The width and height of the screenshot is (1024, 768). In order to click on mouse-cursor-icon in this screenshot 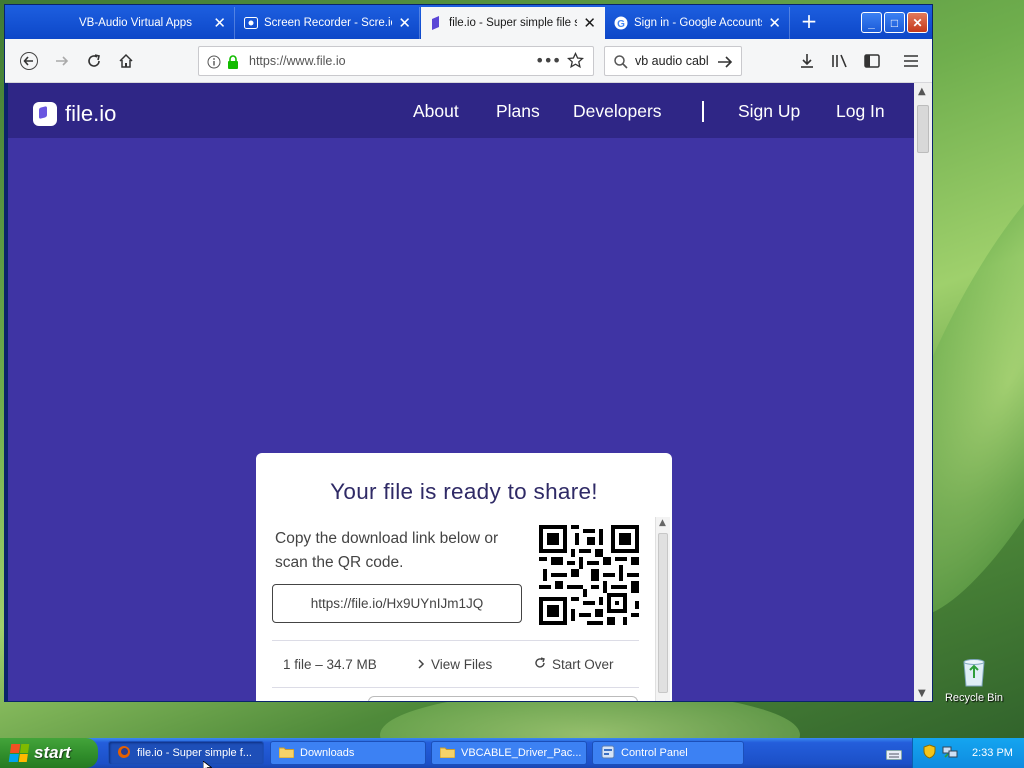, I will do `click(207, 762)`.